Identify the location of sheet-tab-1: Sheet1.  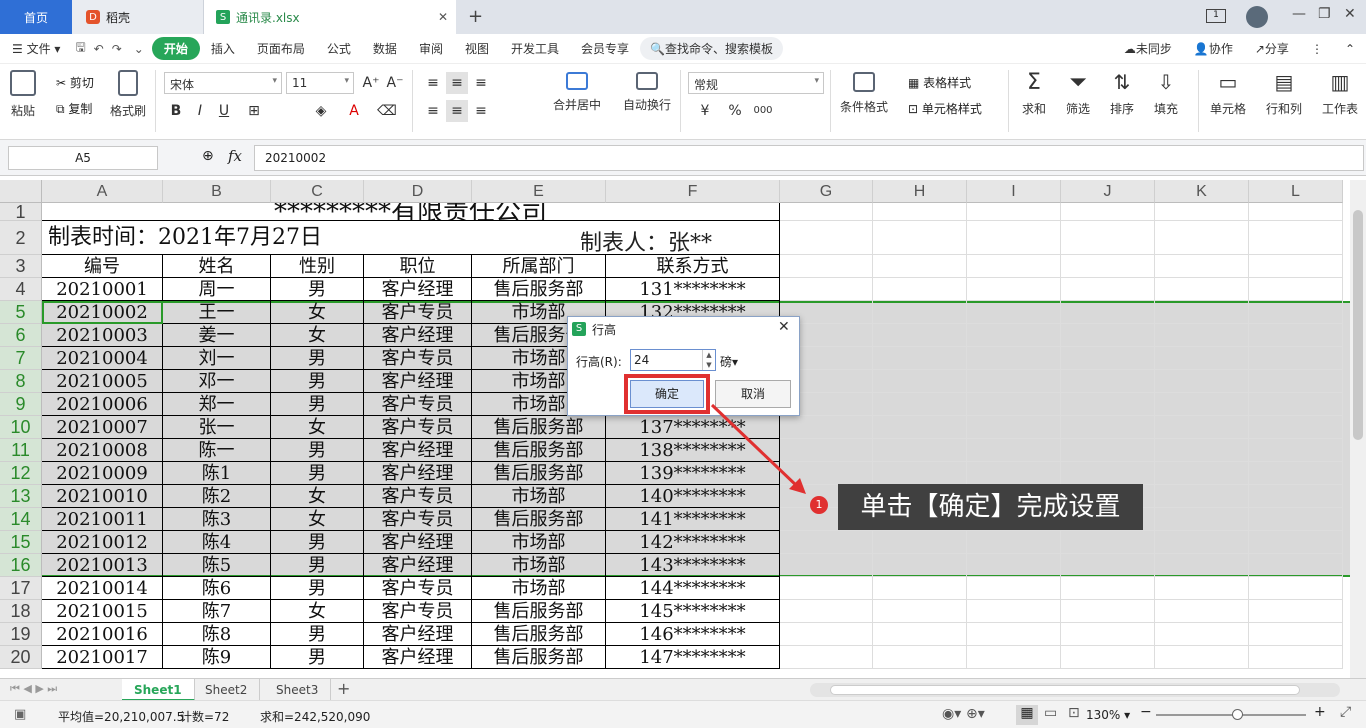
(158, 690).